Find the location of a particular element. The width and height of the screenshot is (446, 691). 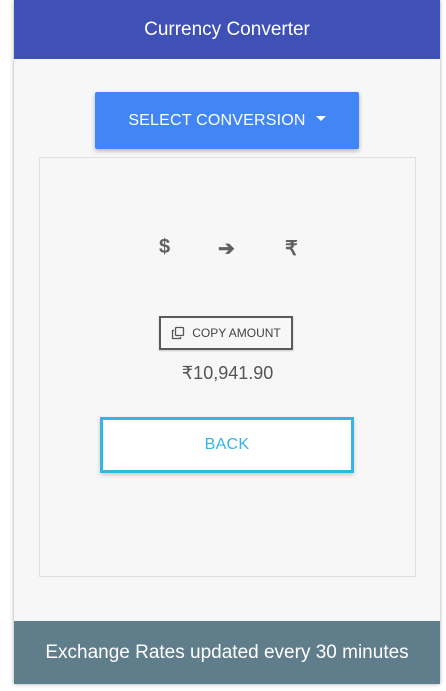

app-title: Currency Converter is located at coordinates (227, 29).